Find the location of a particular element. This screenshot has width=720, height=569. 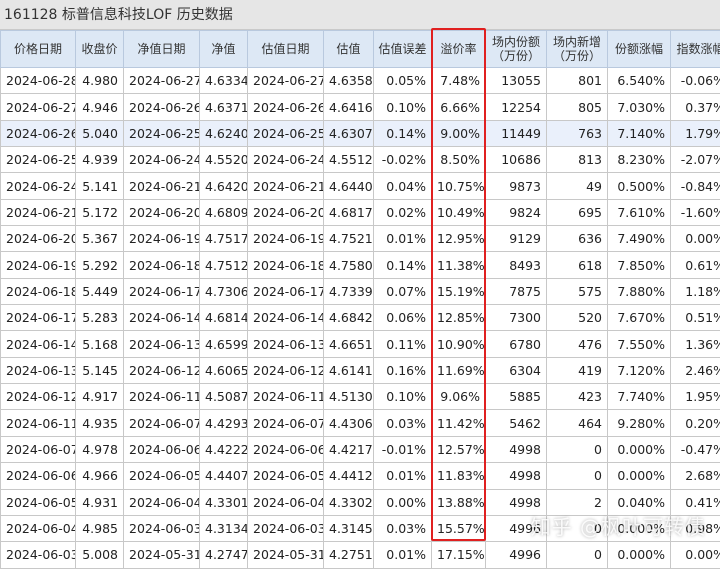

column-header-label: 指数涨幅 is located at coordinates (698, 49).